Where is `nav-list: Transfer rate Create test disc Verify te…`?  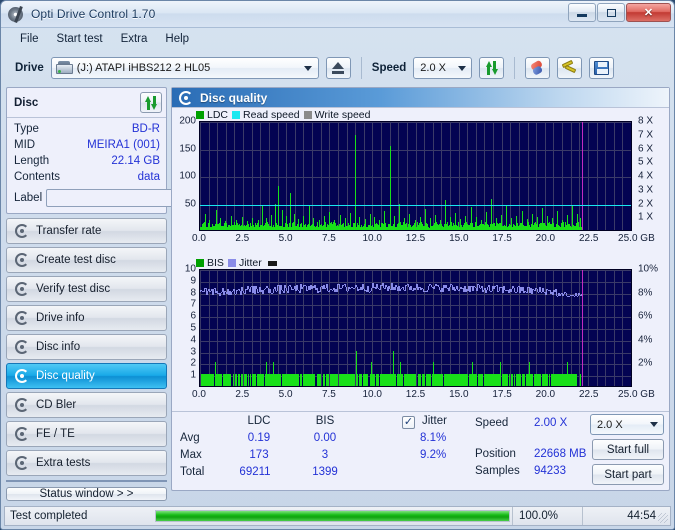
nav-list: Transfer rate Create test disc Verify te… is located at coordinates (86, 347).